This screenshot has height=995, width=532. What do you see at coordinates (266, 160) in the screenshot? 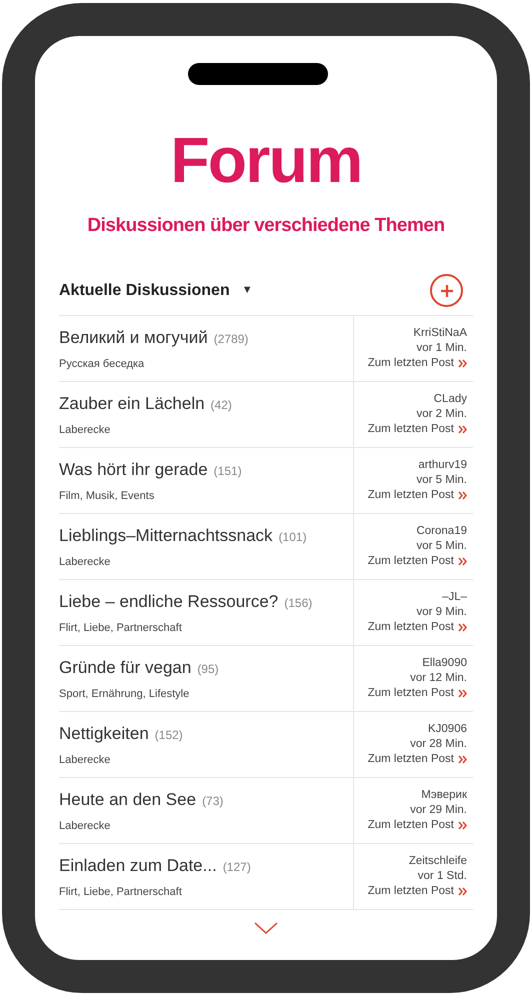
I see `forum-title: Forum` at bounding box center [266, 160].